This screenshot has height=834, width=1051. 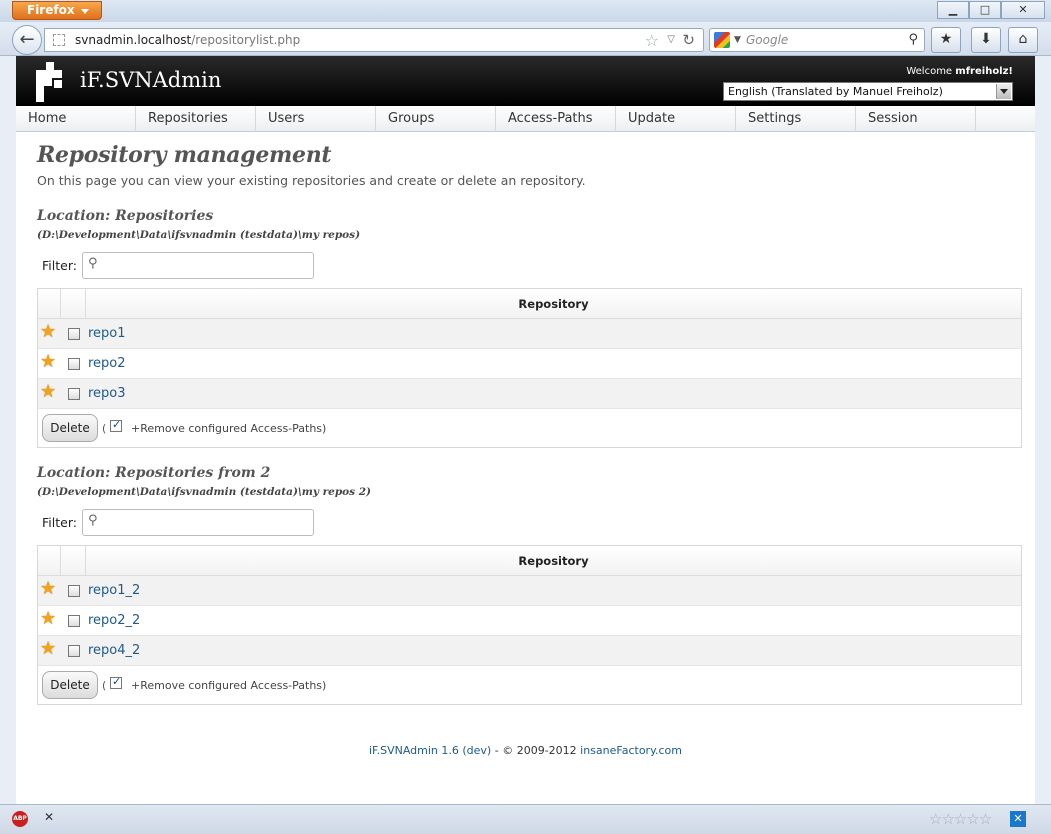 I want to click on download-arrow-icon: ⬇, so click(x=986, y=39).